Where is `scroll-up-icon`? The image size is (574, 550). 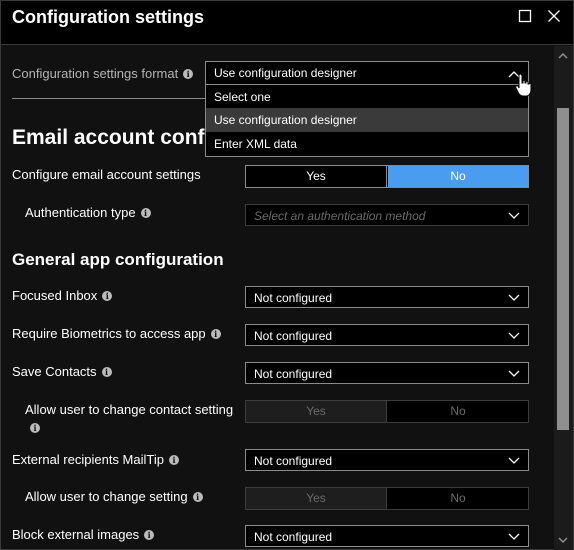
scroll-up-icon is located at coordinates (563, 56).